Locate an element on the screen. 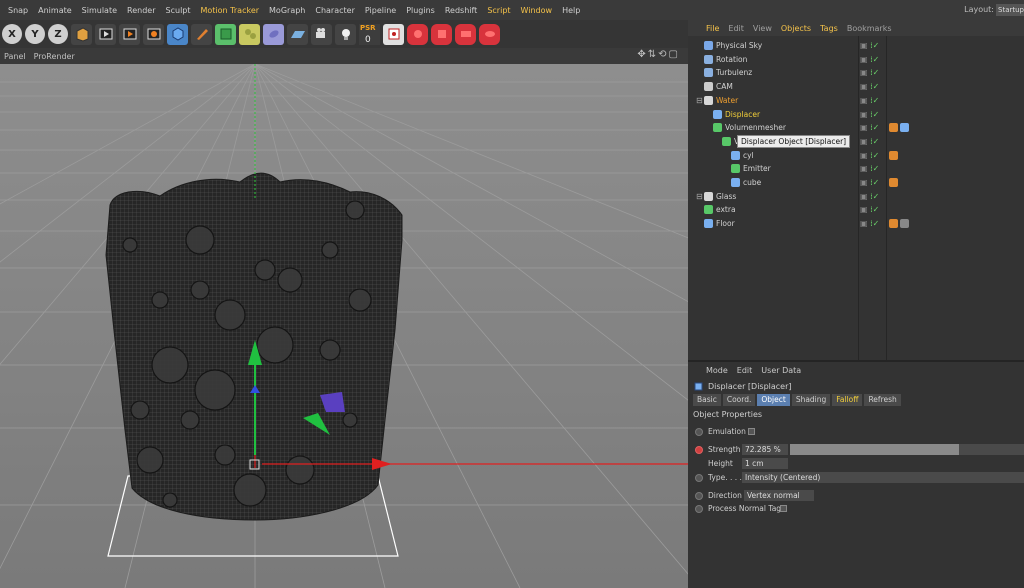  menu-script: Script is located at coordinates (498, 10).